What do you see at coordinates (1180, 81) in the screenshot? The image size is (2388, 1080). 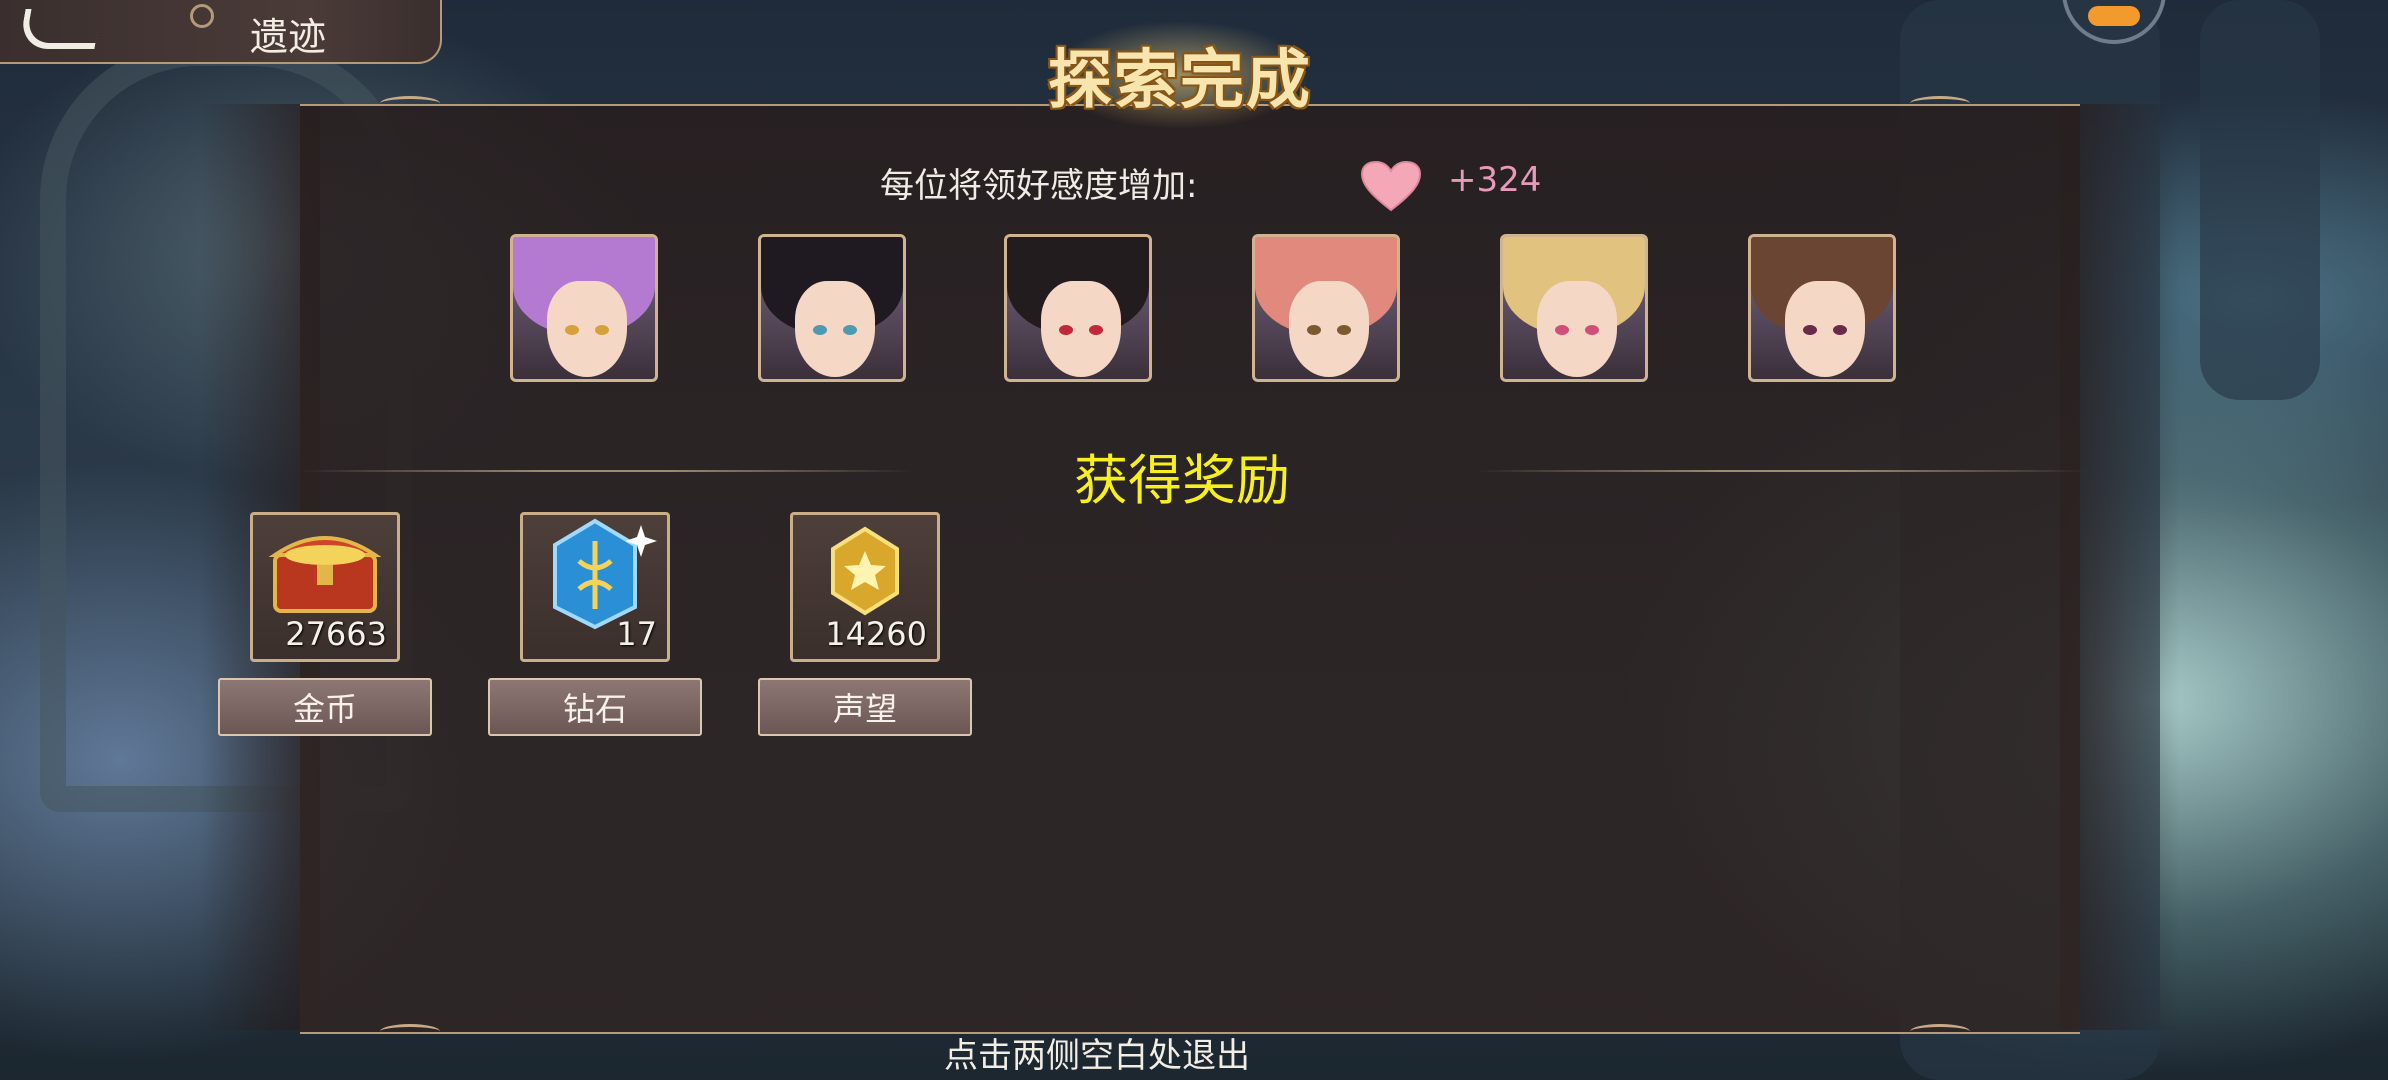 I see `result-title: 探索完成` at bounding box center [1180, 81].